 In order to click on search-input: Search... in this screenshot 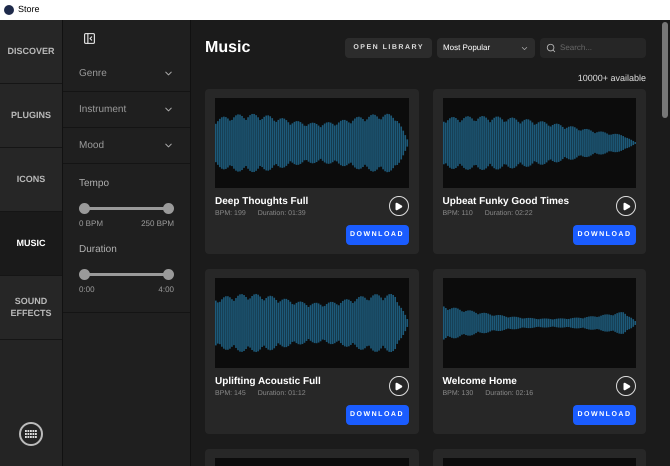, I will do `click(600, 48)`.